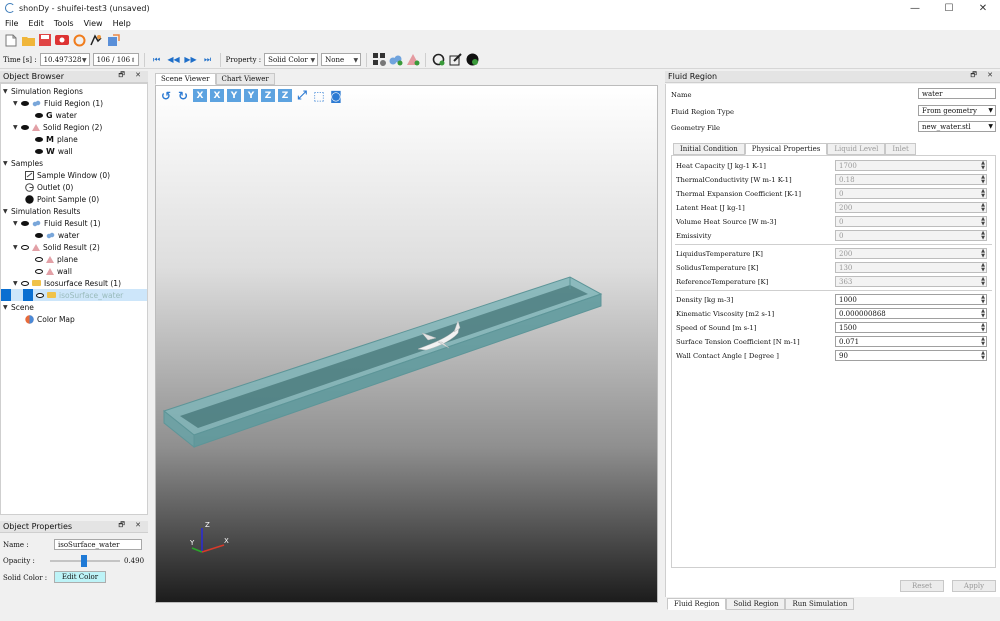  I want to click on opacity-slider-handle, so click(84, 561).